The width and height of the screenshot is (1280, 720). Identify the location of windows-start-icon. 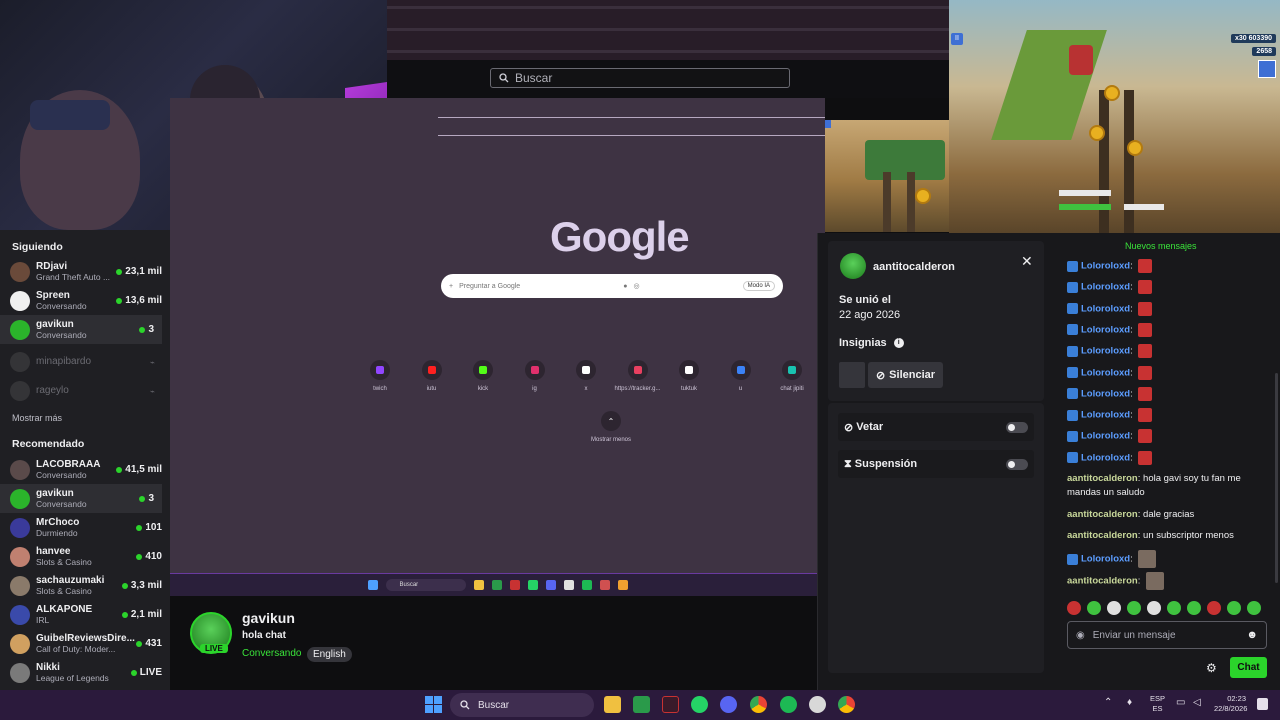
(433, 704).